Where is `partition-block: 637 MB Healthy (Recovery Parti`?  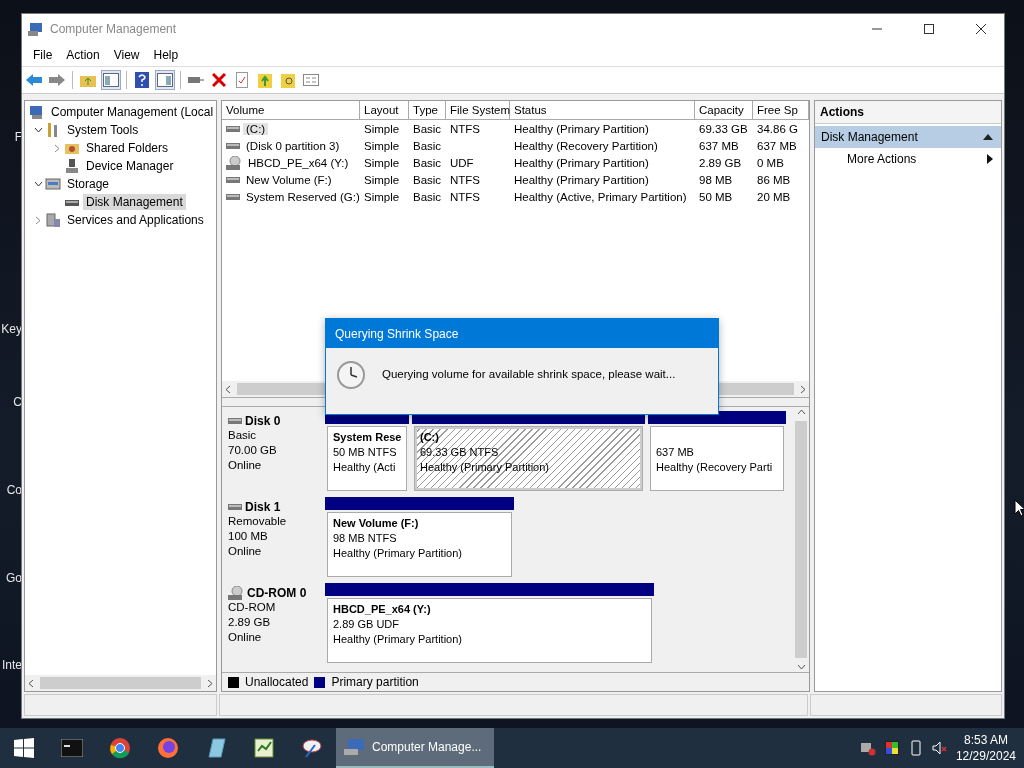 partition-block: 637 MB Healthy (Recovery Parti is located at coordinates (717, 458).